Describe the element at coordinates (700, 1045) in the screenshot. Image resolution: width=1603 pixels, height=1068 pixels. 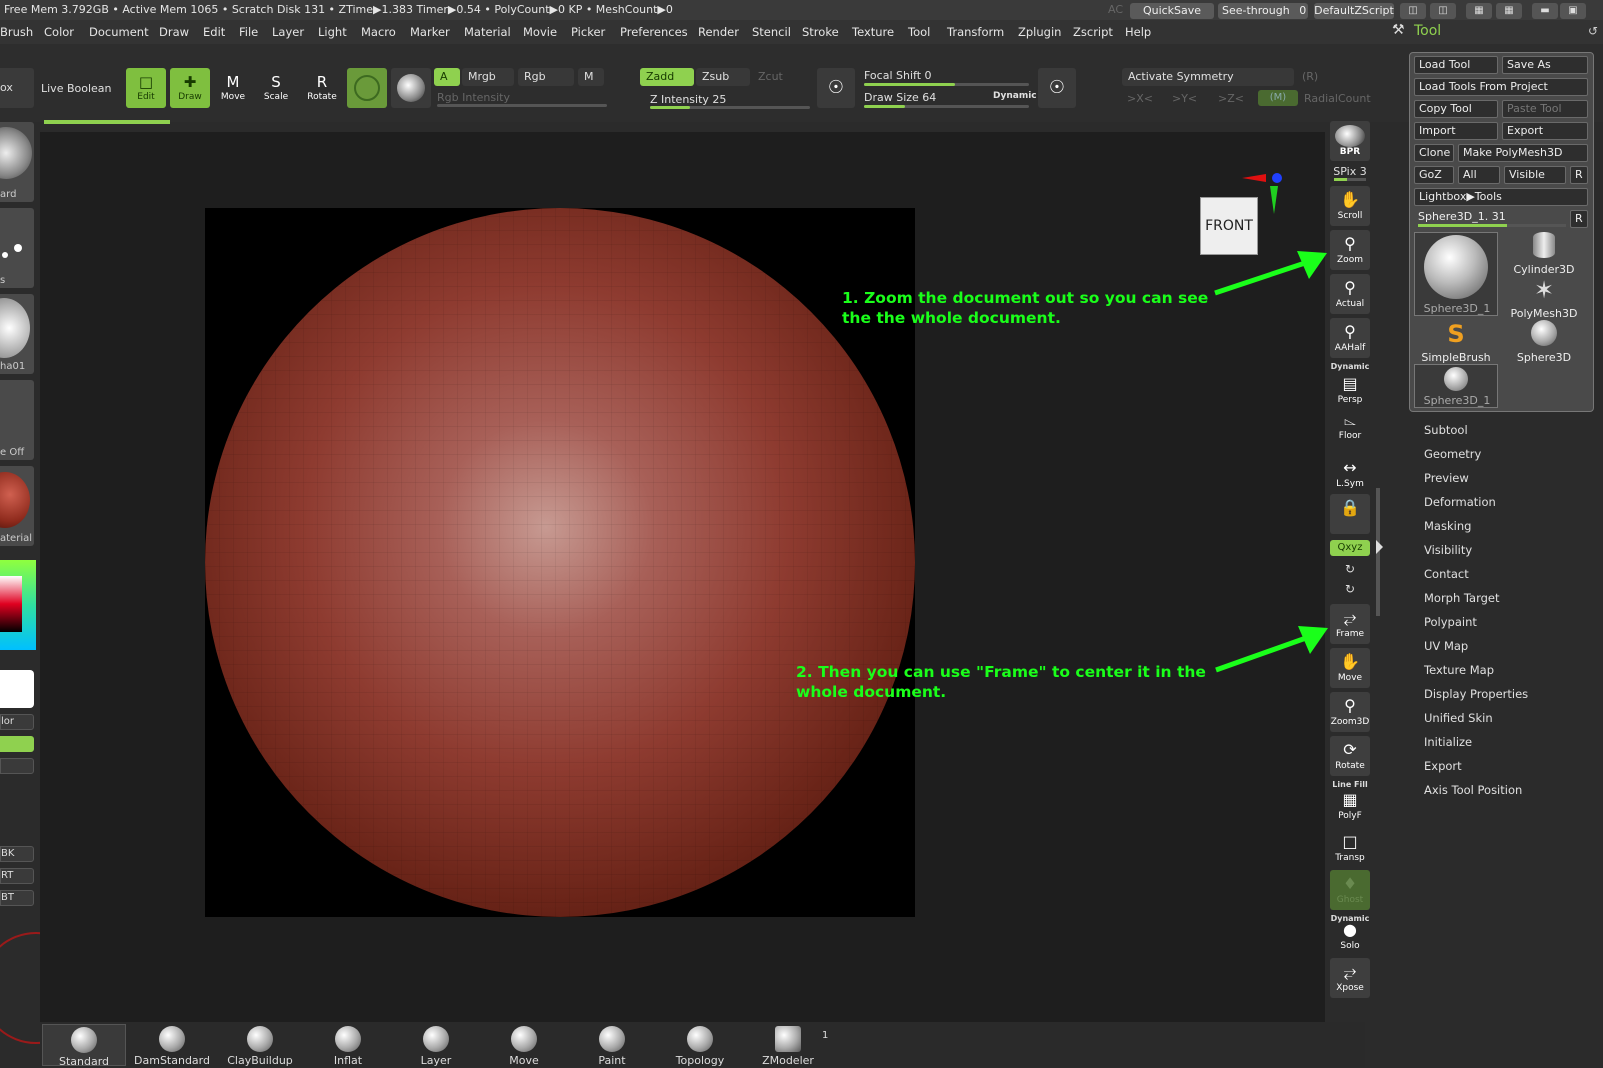
I see `brush-topology: Topology` at that location.